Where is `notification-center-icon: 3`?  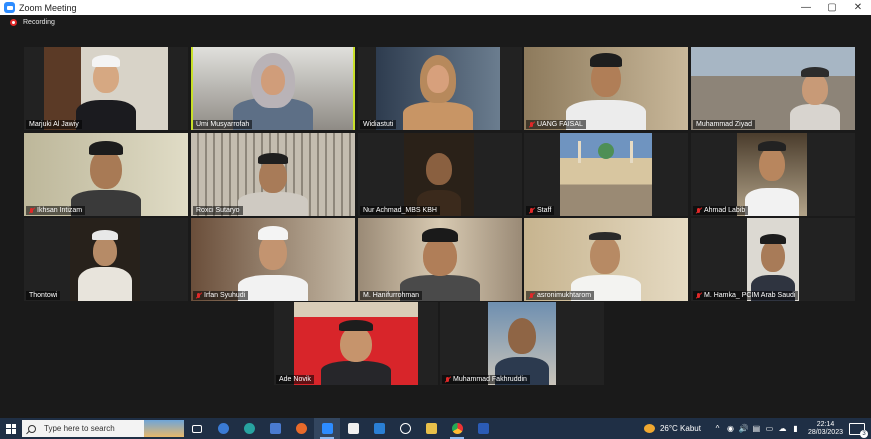 notification-center-icon: 3 is located at coordinates (858, 430).